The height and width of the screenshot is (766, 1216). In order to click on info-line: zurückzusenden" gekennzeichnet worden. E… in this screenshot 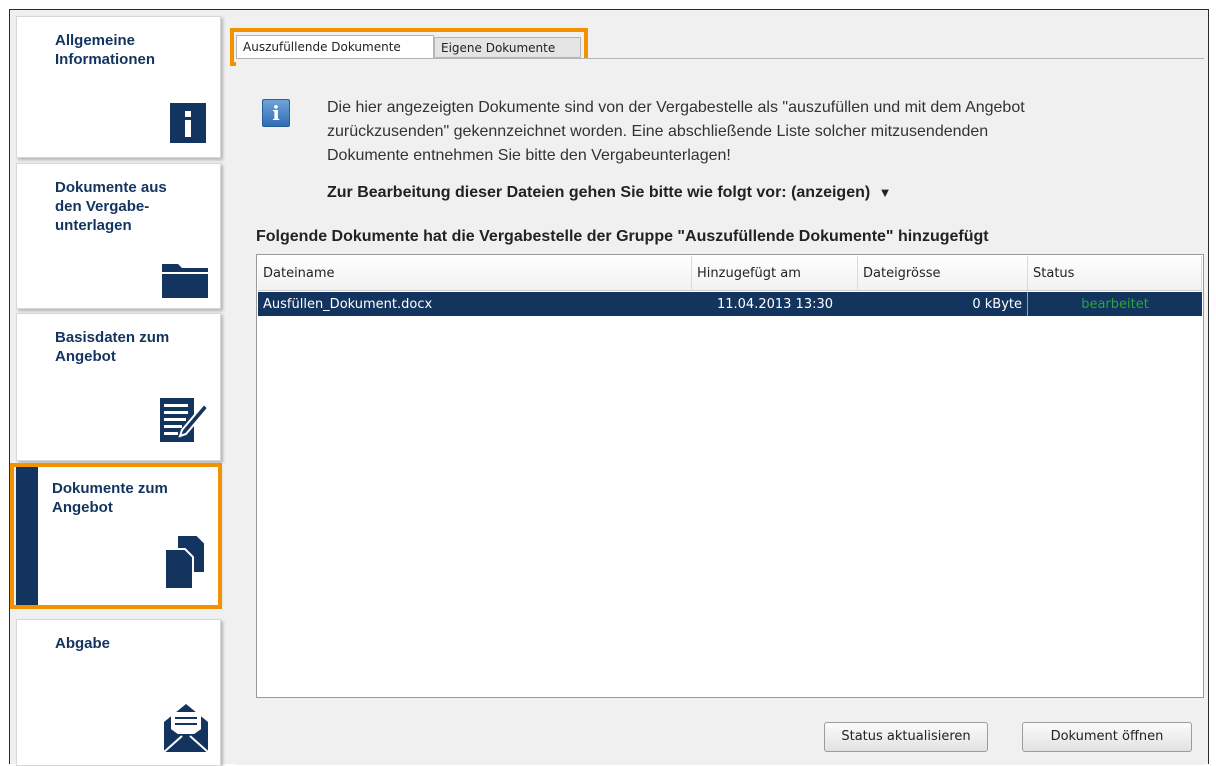, I will do `click(658, 131)`.